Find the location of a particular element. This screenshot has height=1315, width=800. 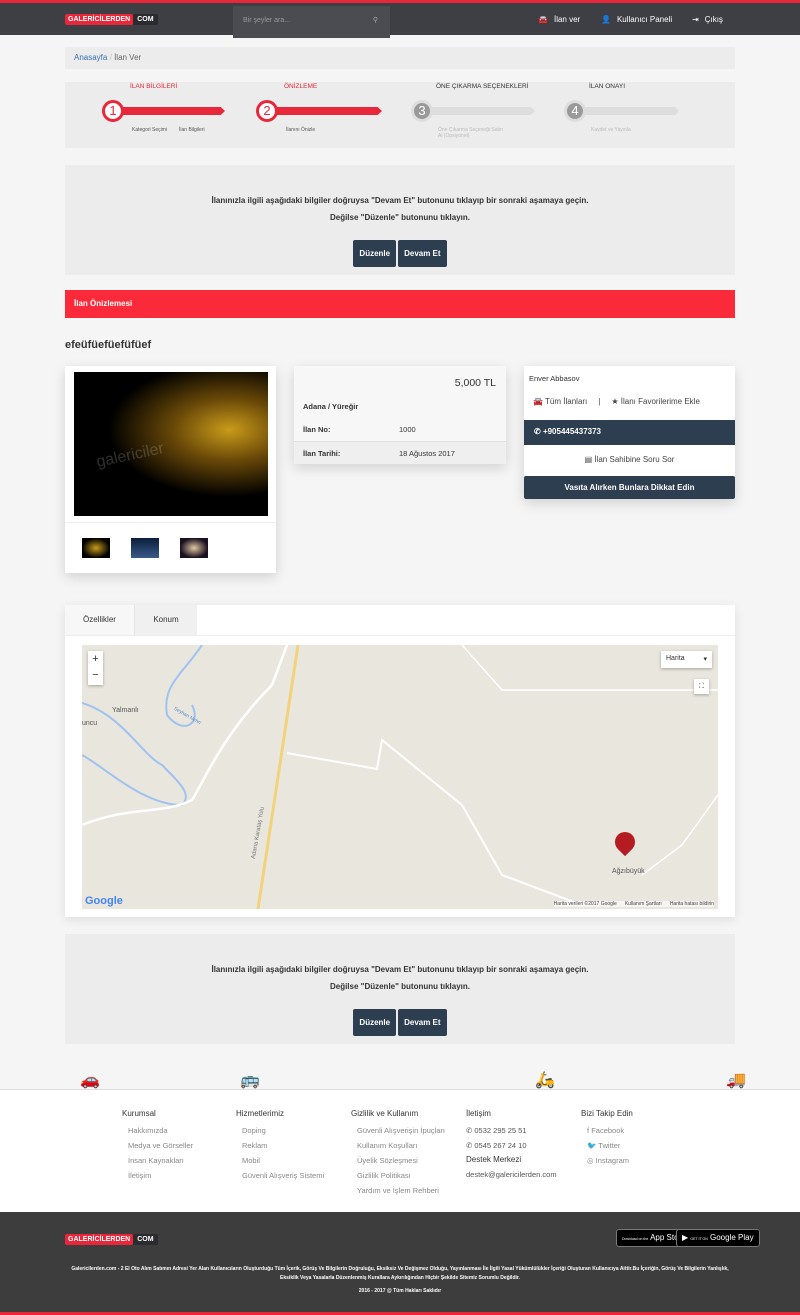

whatsapp-icon: ✆ is located at coordinates (469, 1145).